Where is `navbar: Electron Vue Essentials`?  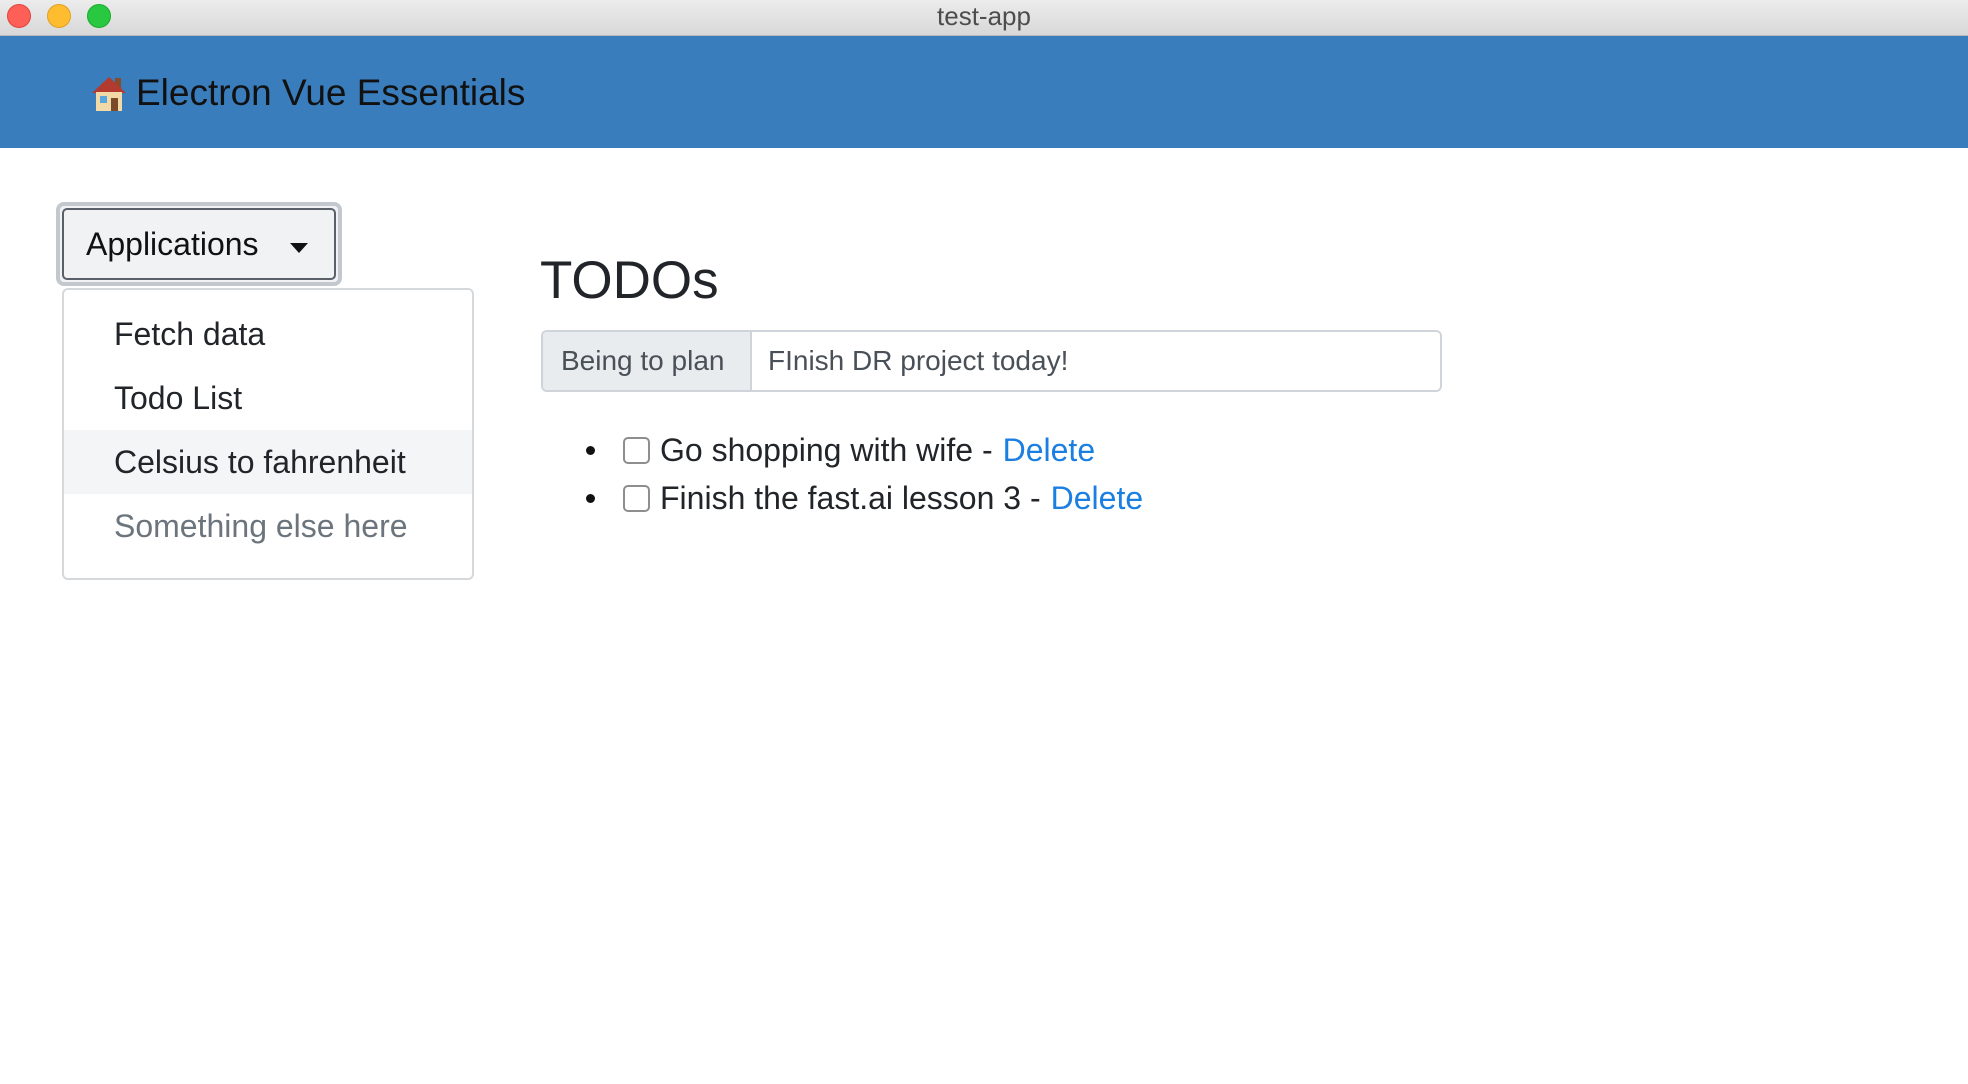
navbar: Electron Vue Essentials is located at coordinates (984, 92).